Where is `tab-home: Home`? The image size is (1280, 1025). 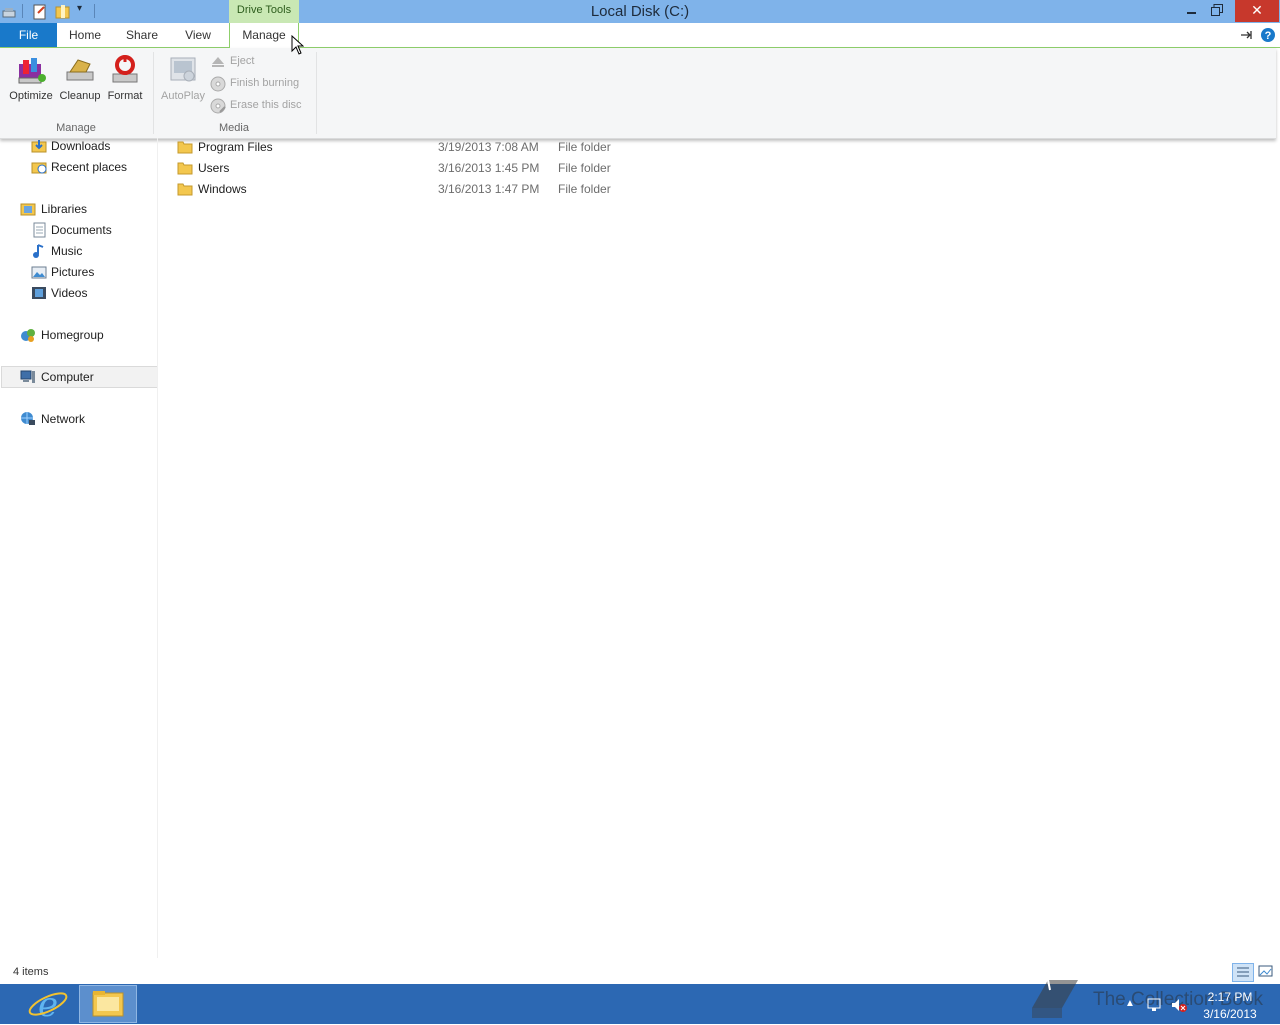
tab-home: Home is located at coordinates (85, 35).